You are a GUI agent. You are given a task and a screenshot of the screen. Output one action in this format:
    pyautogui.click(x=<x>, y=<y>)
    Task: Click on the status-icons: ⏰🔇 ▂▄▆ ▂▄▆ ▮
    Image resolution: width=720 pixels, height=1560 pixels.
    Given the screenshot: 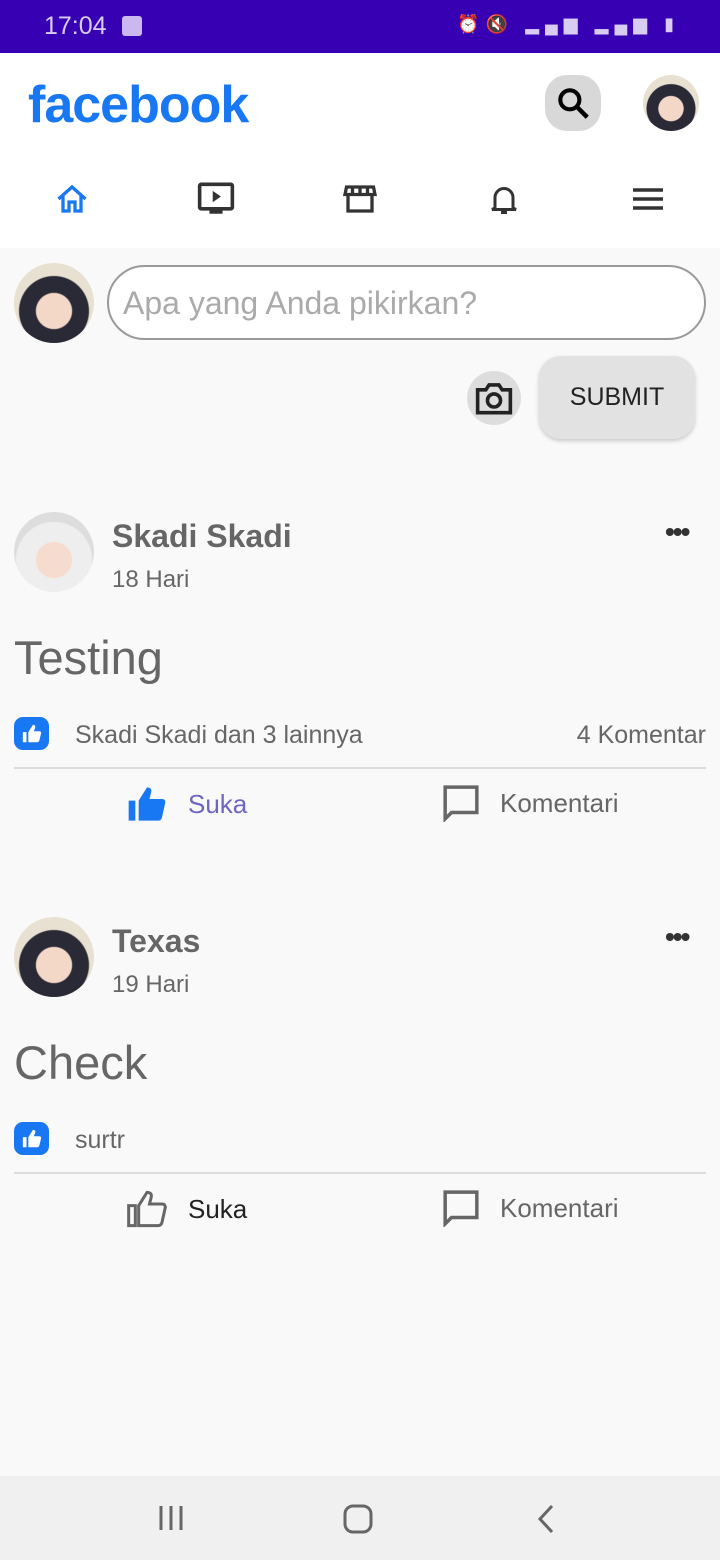 What is the action you would take?
    pyautogui.click(x=568, y=24)
    